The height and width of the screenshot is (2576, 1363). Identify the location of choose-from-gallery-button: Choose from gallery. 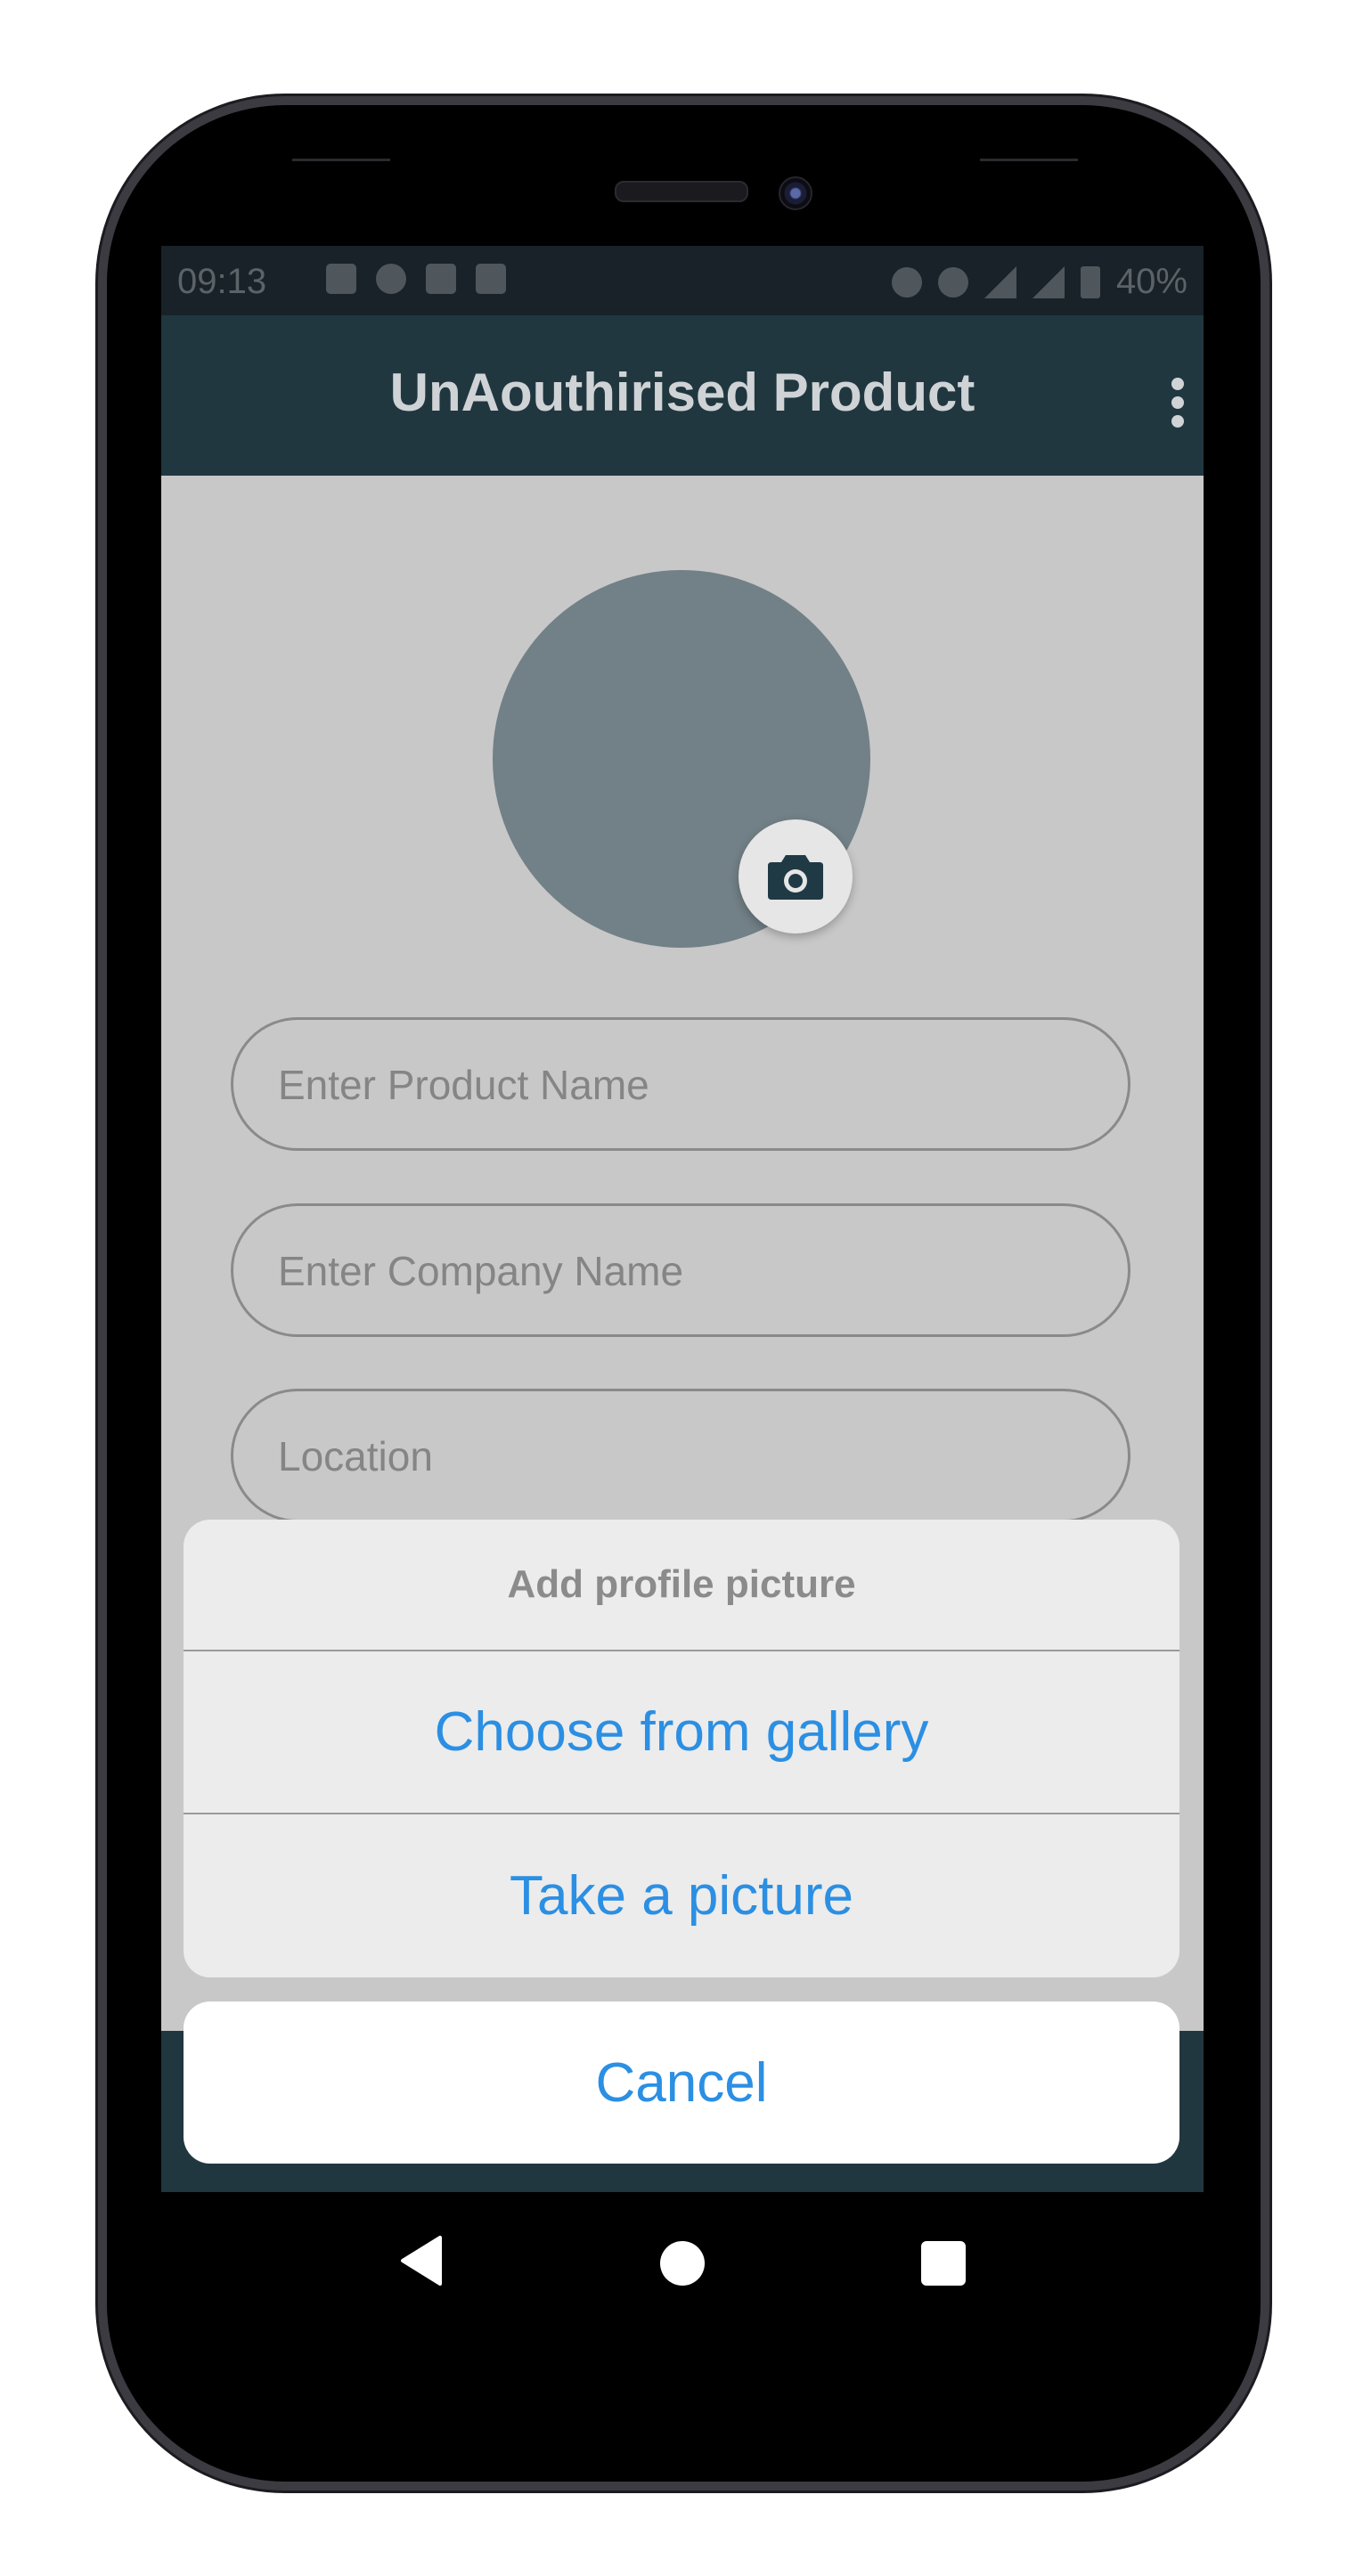
(681, 1733).